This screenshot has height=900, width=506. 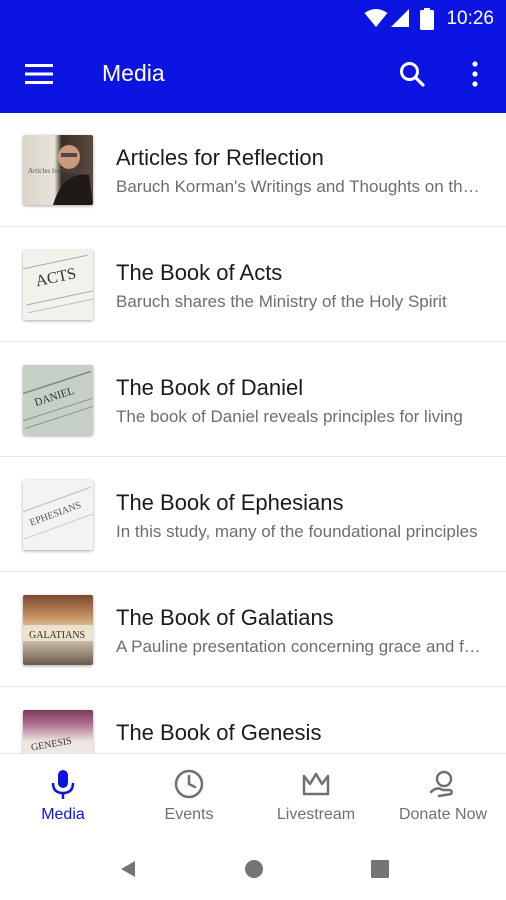 I want to click on thumb-text: ACTS, so click(x=56, y=277).